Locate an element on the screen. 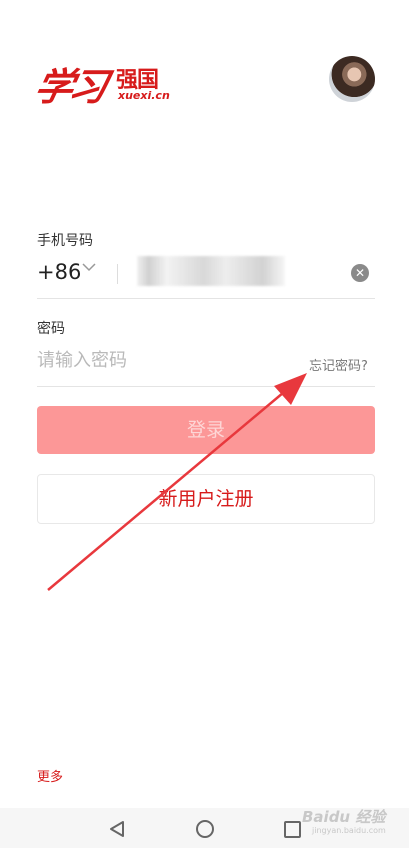 The width and height of the screenshot is (409, 848). triangle-back-icon is located at coordinates (117, 829).